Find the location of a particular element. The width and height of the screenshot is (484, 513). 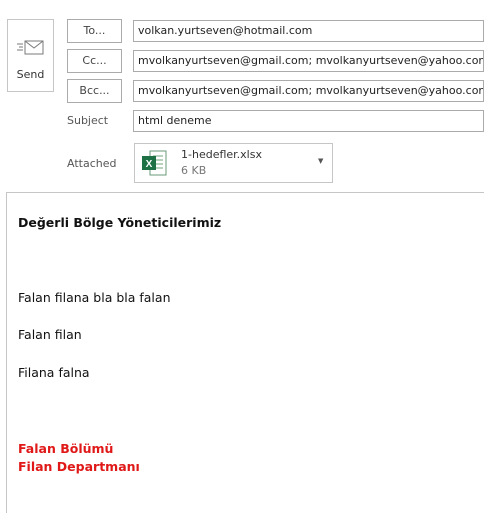

svg-text: X is located at coordinates (149, 164).